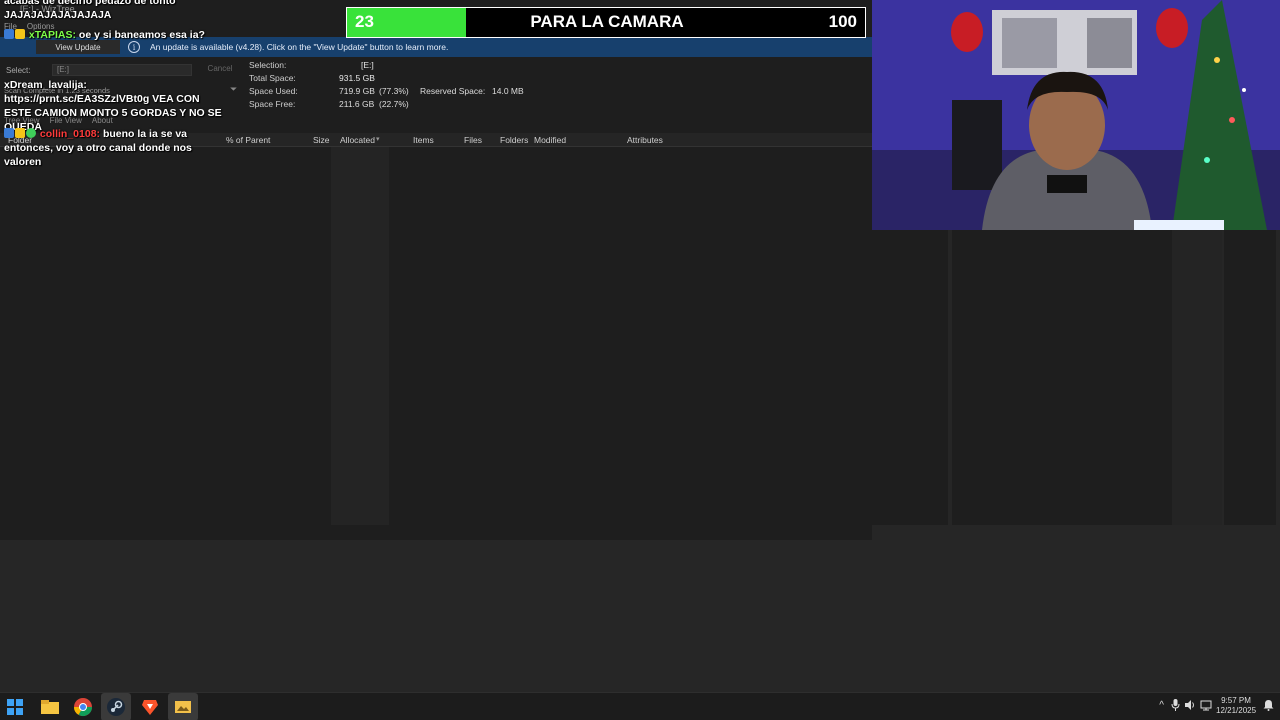  Describe the element at coordinates (394, 104) in the screenshot. I see `space-free-percent: (22.7%)` at that location.